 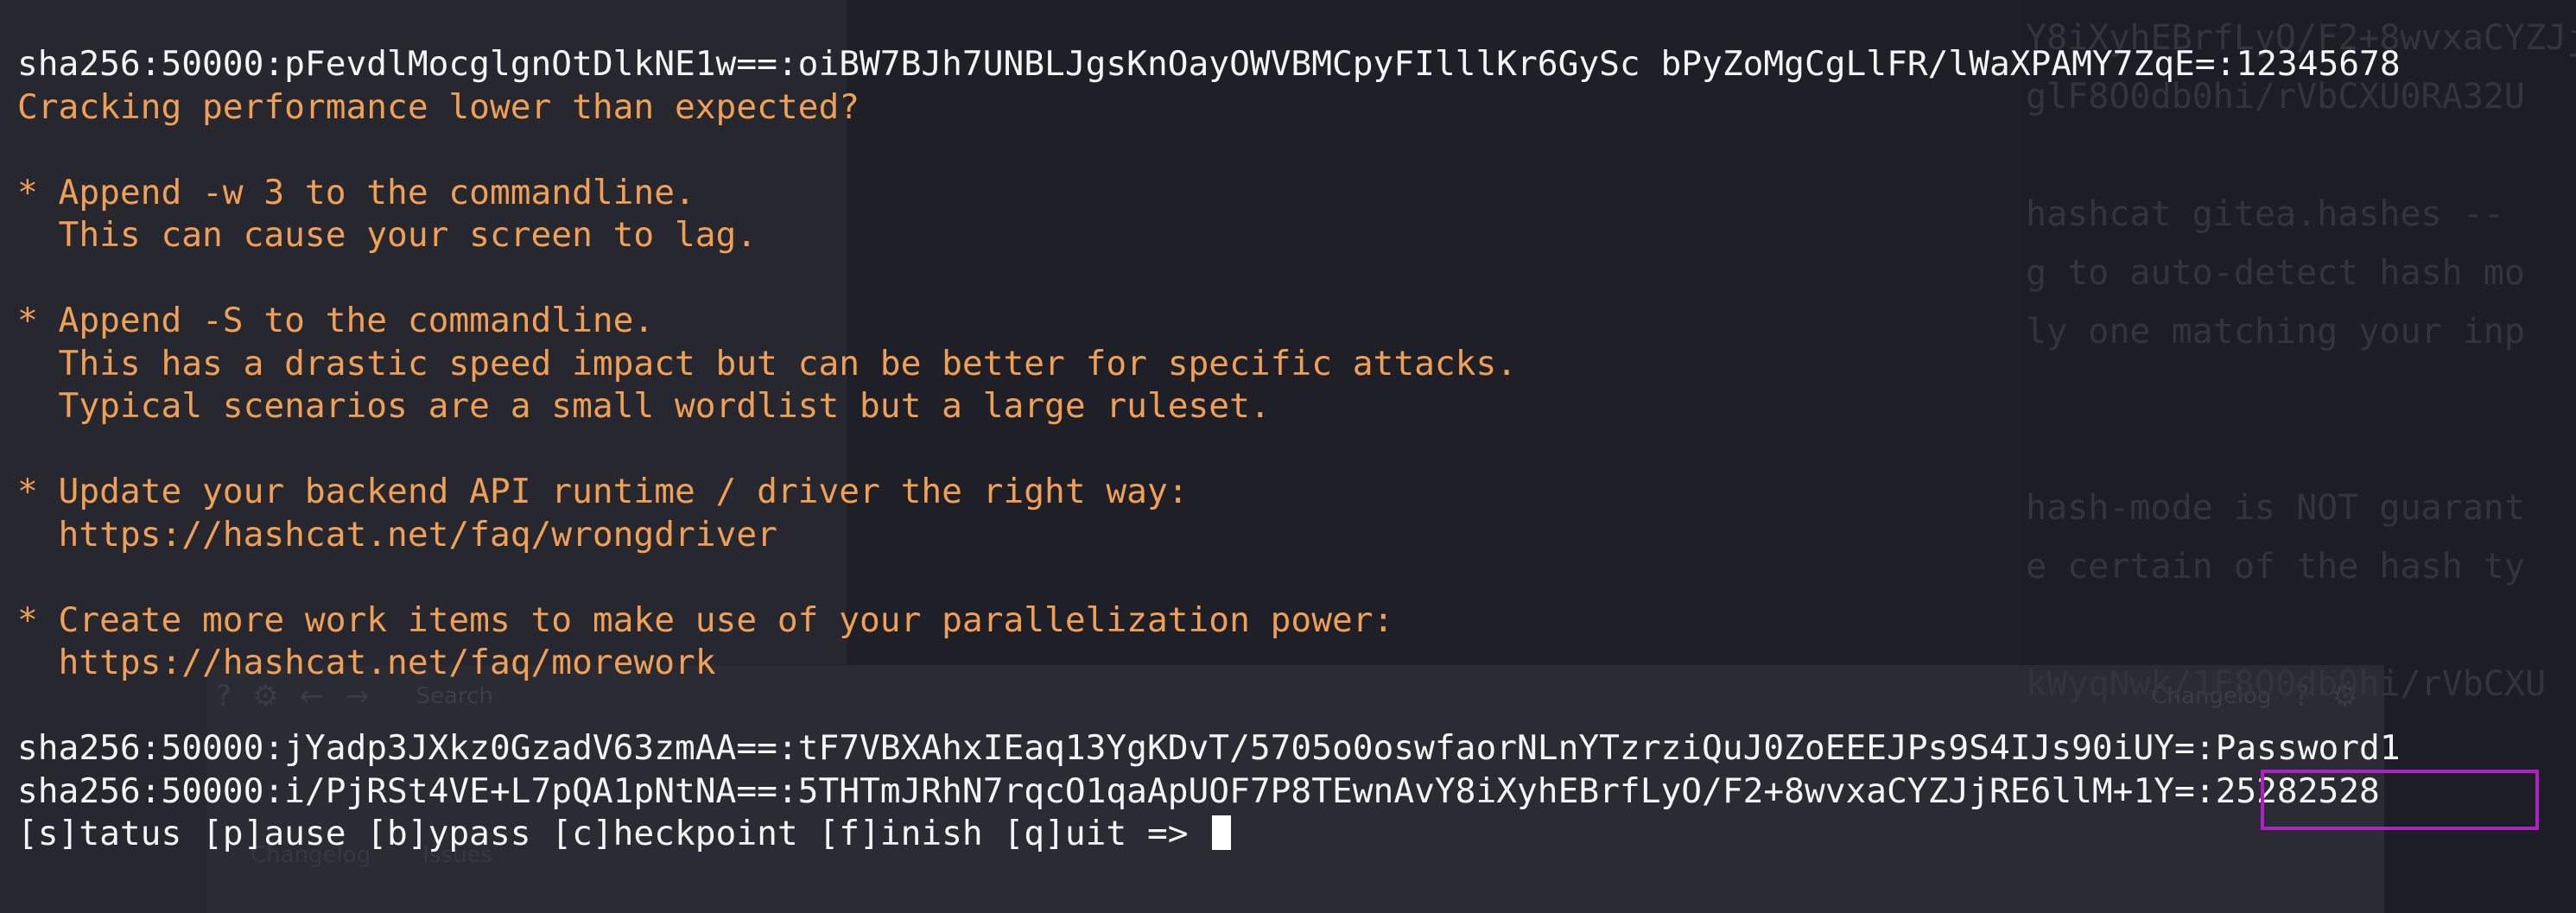 What do you see at coordinates (387, 235) in the screenshot?
I see `terminal-line: This can cause your screen to lag.` at bounding box center [387, 235].